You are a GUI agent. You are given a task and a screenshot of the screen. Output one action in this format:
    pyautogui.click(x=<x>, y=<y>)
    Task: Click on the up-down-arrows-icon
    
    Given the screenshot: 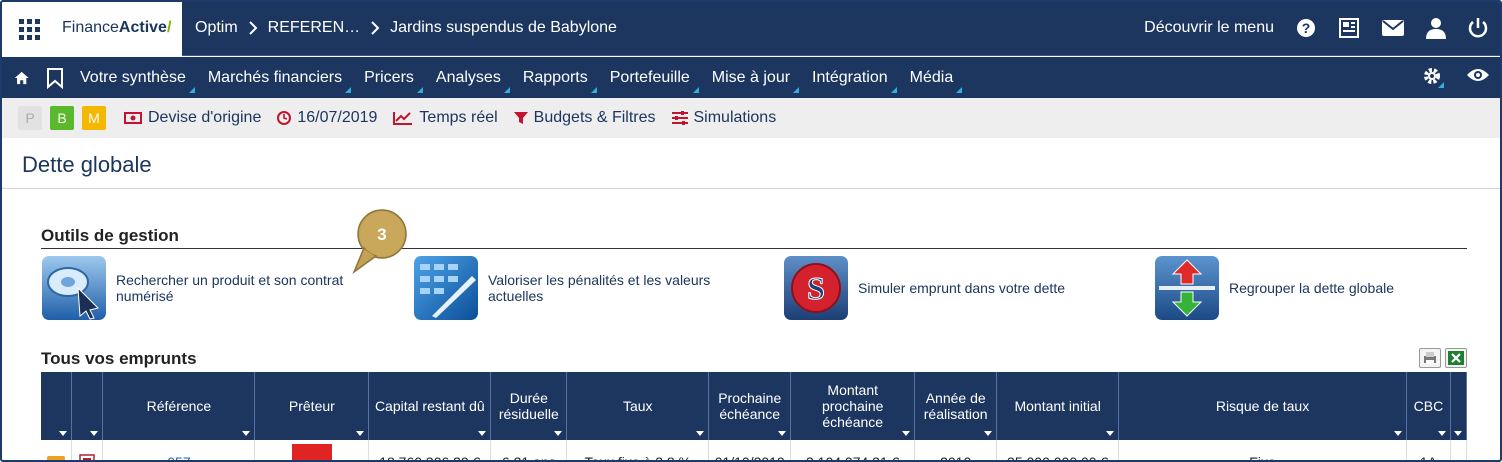 What is the action you would take?
    pyautogui.click(x=1187, y=288)
    